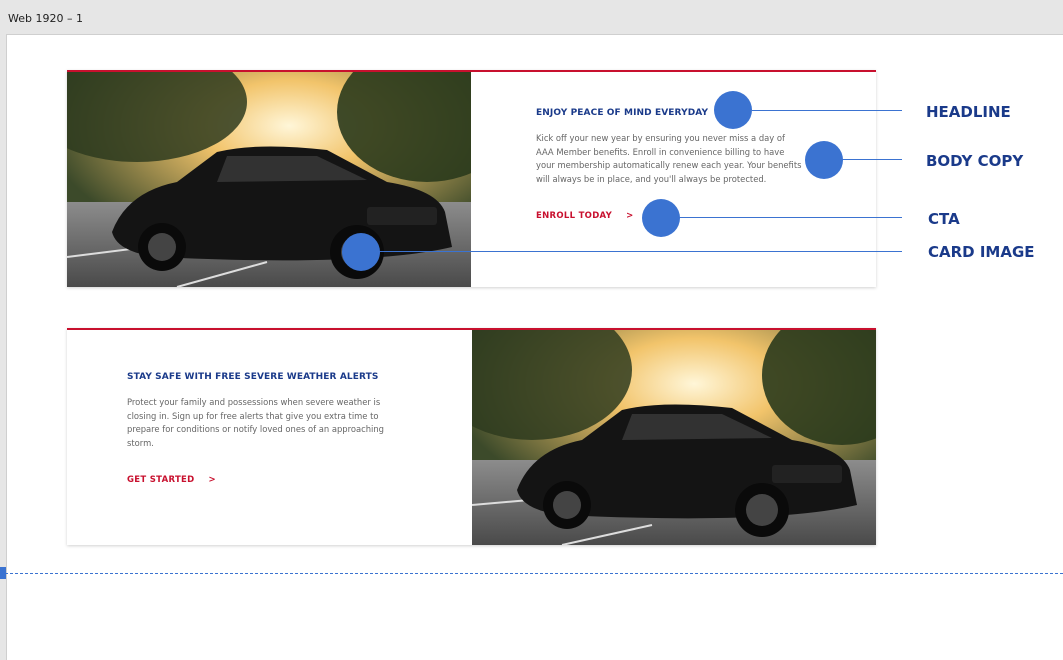 Image resolution: width=1063 pixels, height=660 pixels. Describe the element at coordinates (872, 159) in the screenshot. I see `annotation-line-body-copy` at that location.